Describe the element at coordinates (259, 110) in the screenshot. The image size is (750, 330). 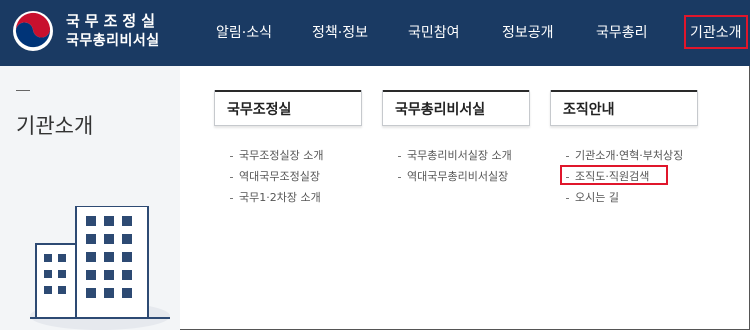
I see `menu-heading-office-label: 국무조정실` at that location.